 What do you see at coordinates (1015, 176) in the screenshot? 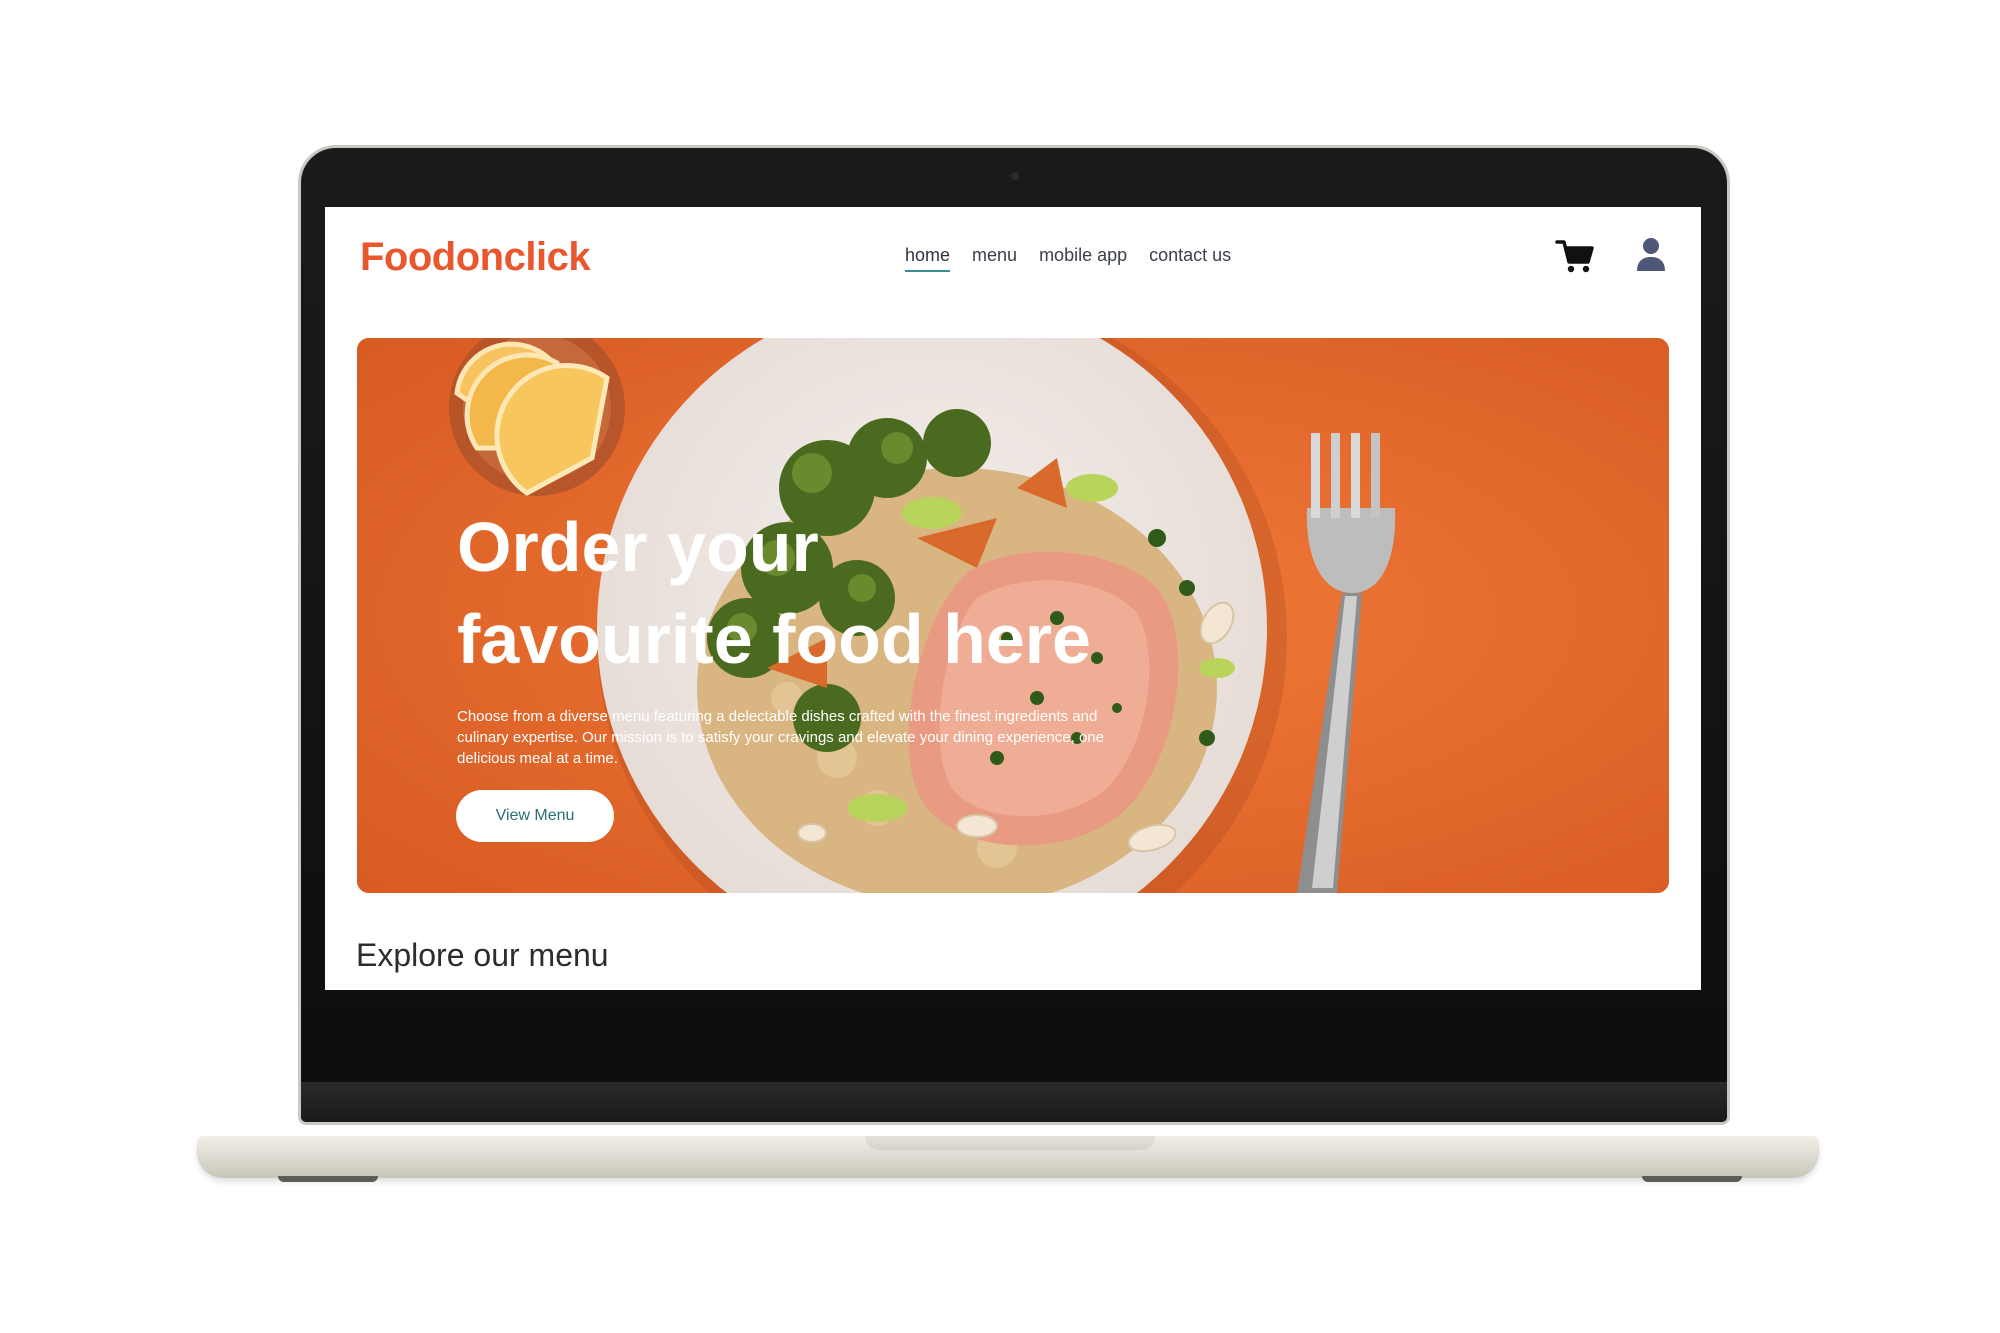
I see `camera` at bounding box center [1015, 176].